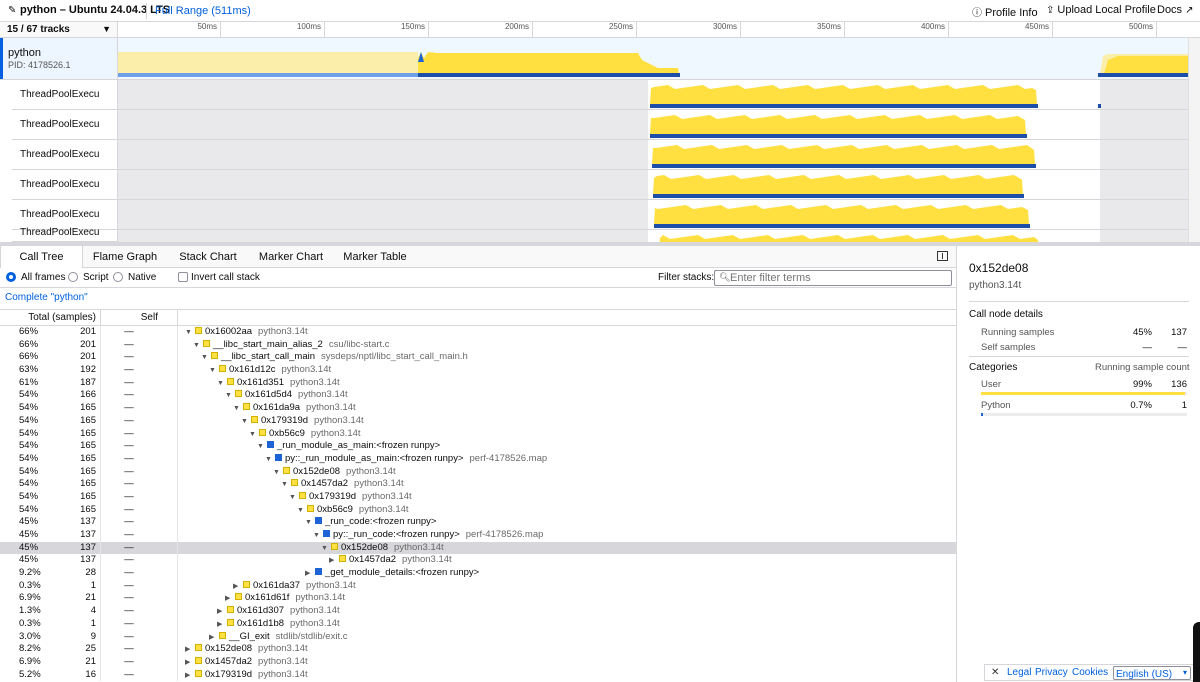 The image size is (1200, 682). Describe the element at coordinates (478, 370) in the screenshot. I see `call-tree-row: 63% 192— ▼ 0x161d12c python3.14t` at that location.